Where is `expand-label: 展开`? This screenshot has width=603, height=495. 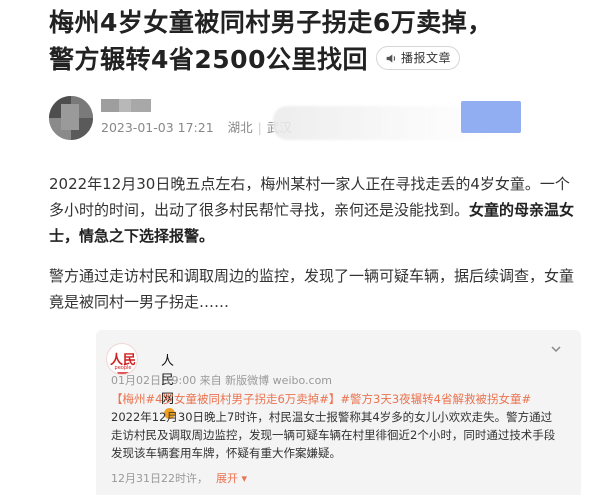
expand-label: 展开 is located at coordinates (227, 478).